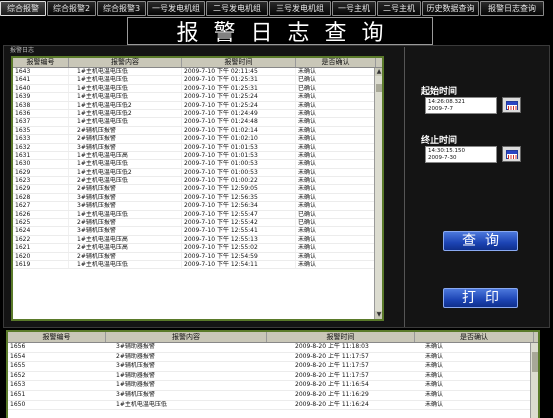 This screenshot has width=553, height=418. What do you see at coordinates (239, 248) in the screenshot?
I see `cell-time: 2009-7-10 下午 12:55:02` at bounding box center [239, 248].